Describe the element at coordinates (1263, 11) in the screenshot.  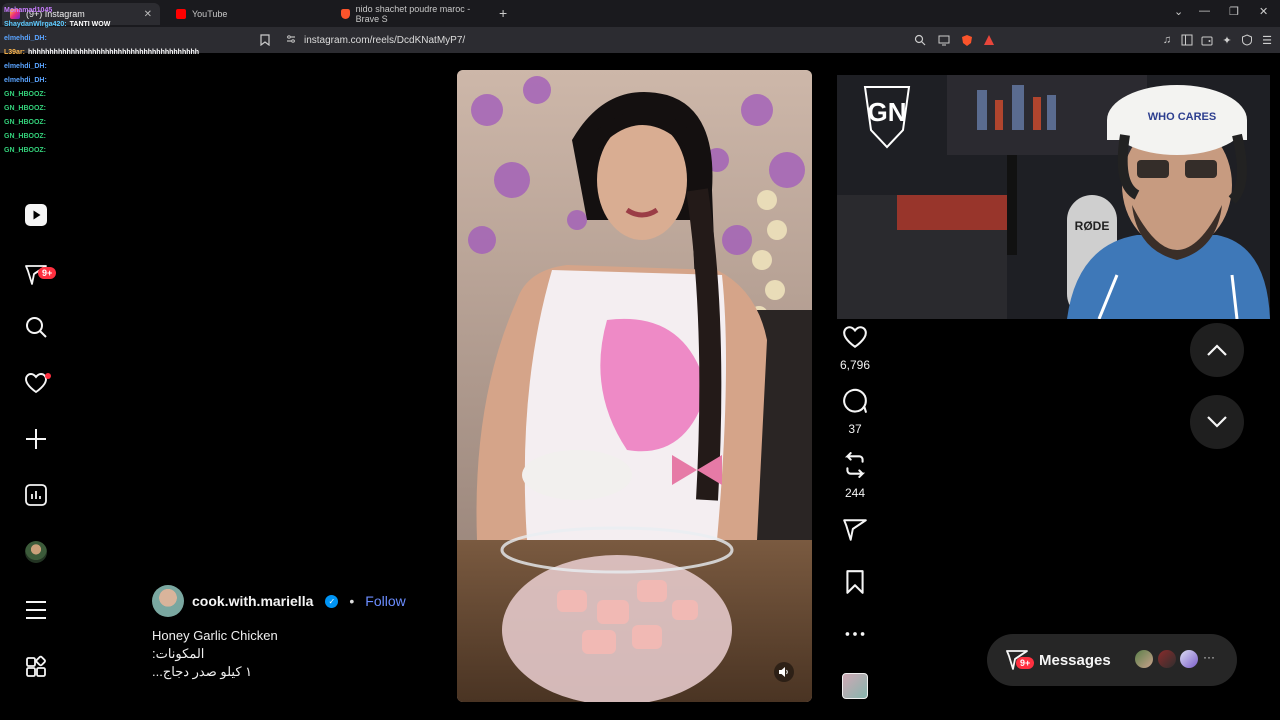
I see `close-window-button: ✕` at that location.